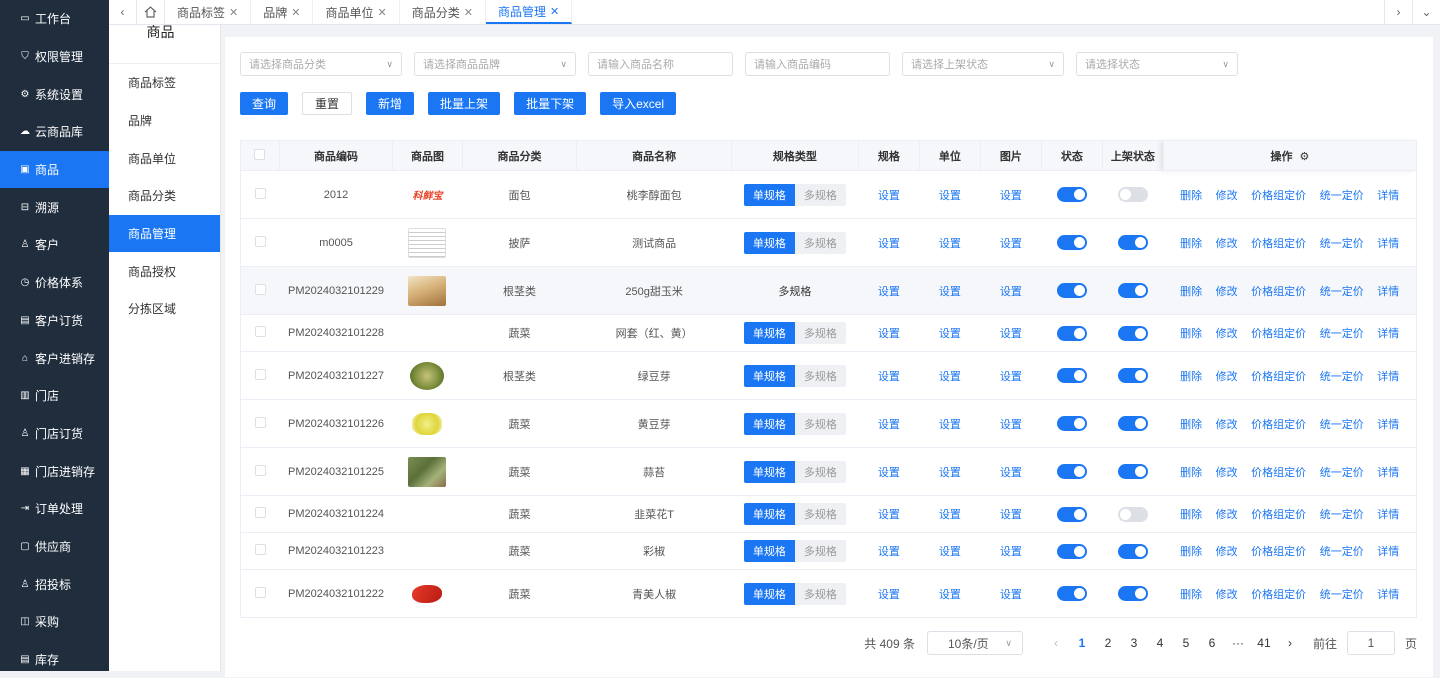 The height and width of the screenshot is (678, 1440). What do you see at coordinates (1426, 12) in the screenshot?
I see `tabs-dropdown-icon: ⌄` at bounding box center [1426, 12].